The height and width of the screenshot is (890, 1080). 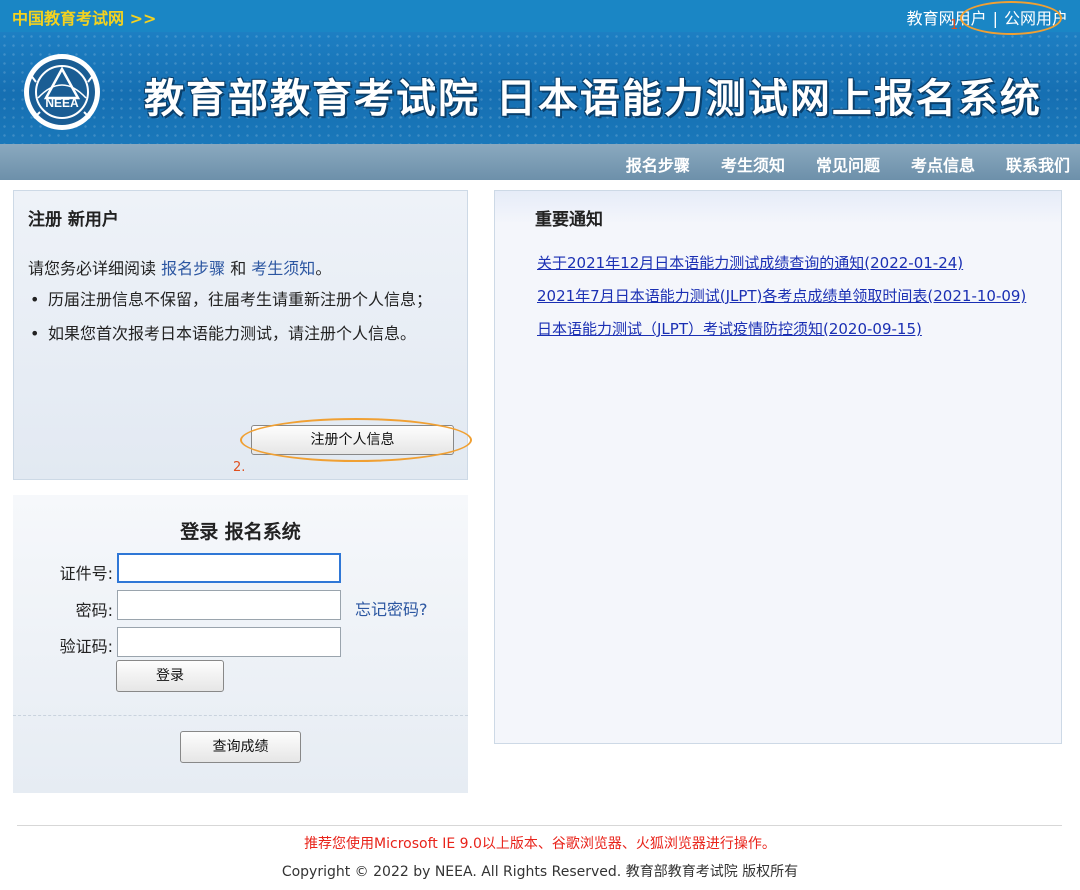 I want to click on list-item: 如果您首次报考日本语能力测试，请注册个人信息。, so click(x=243, y=334).